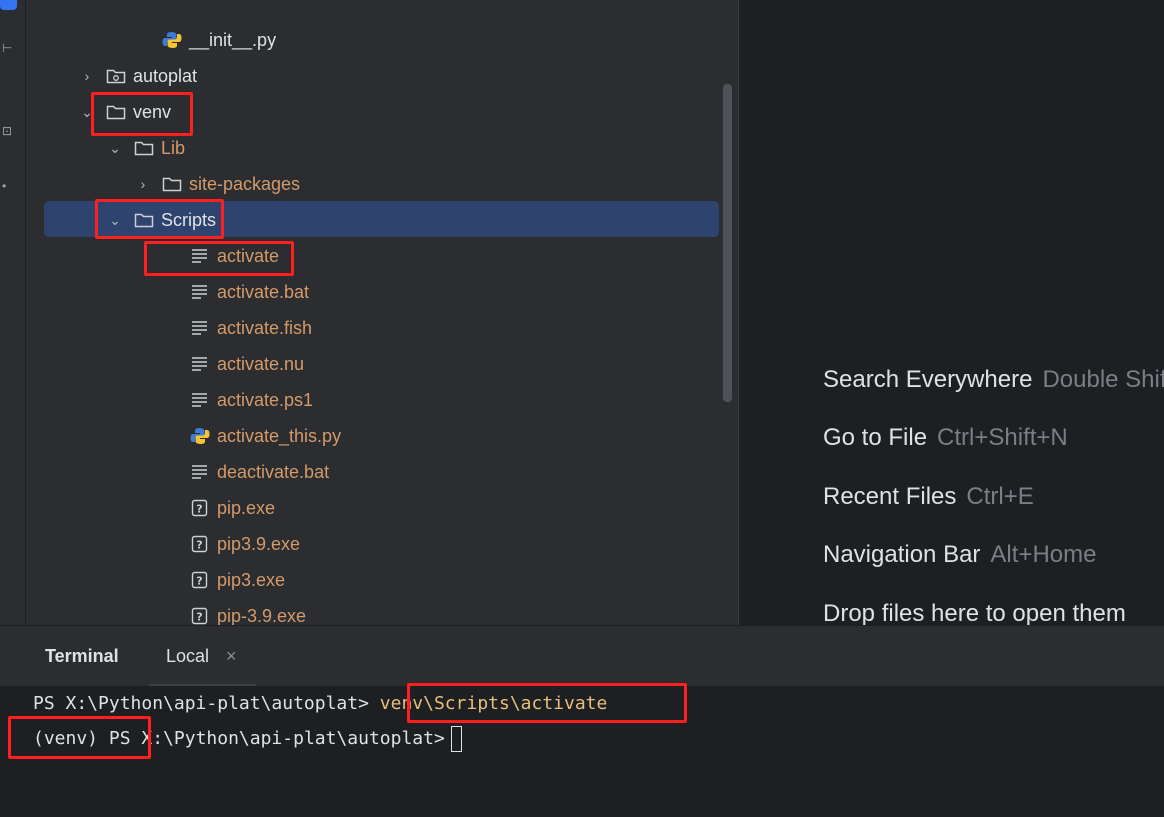  Describe the element at coordinates (7, 48) in the screenshot. I see `structure-icon: ⊢` at that location.